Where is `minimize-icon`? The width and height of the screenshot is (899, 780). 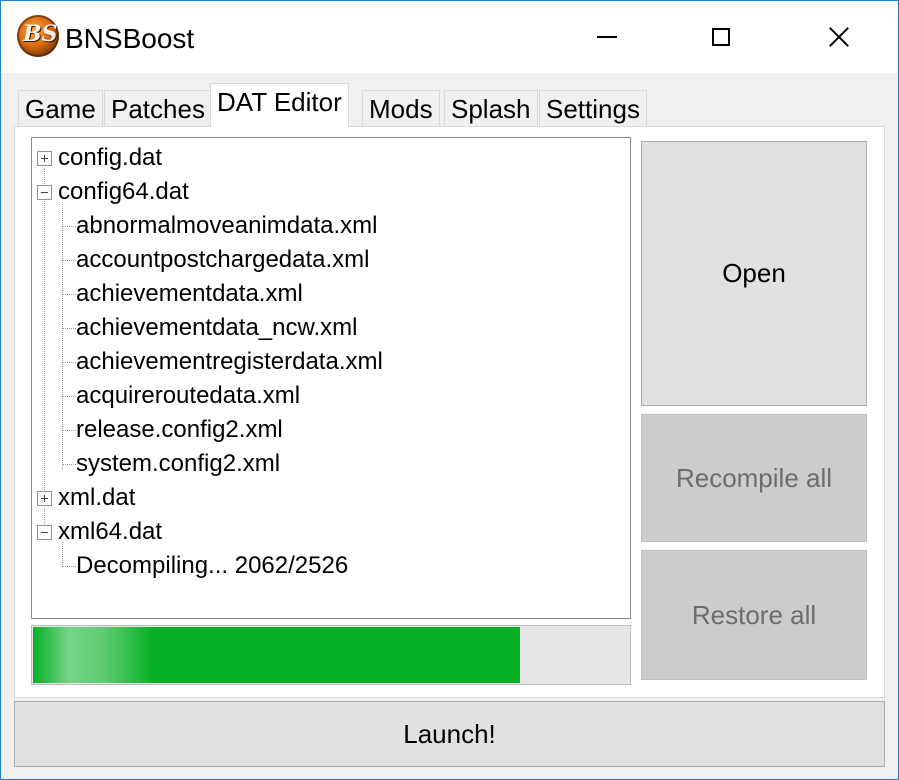 minimize-icon is located at coordinates (607, 37).